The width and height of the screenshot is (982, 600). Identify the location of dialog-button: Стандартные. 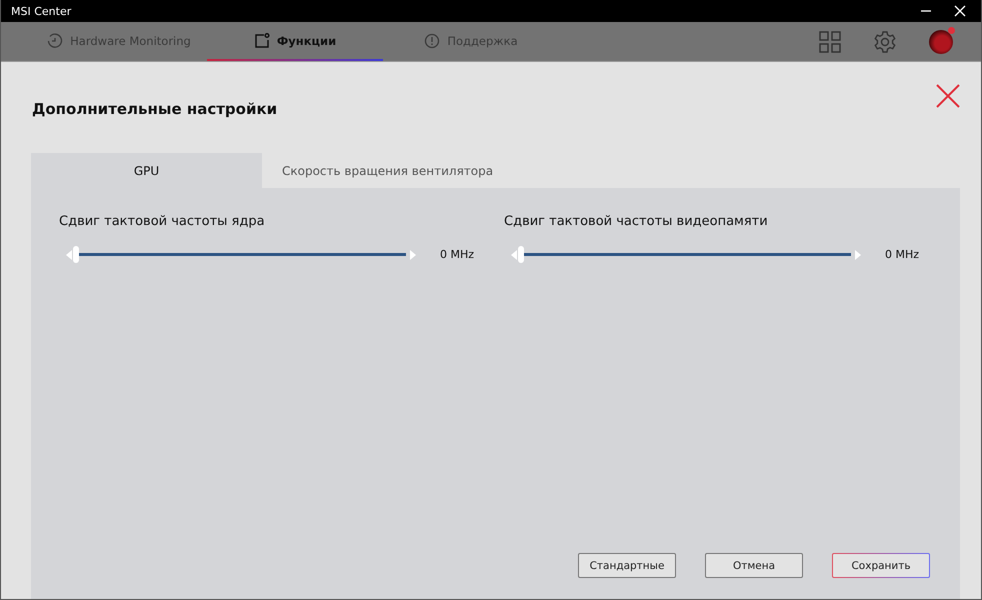
(627, 565).